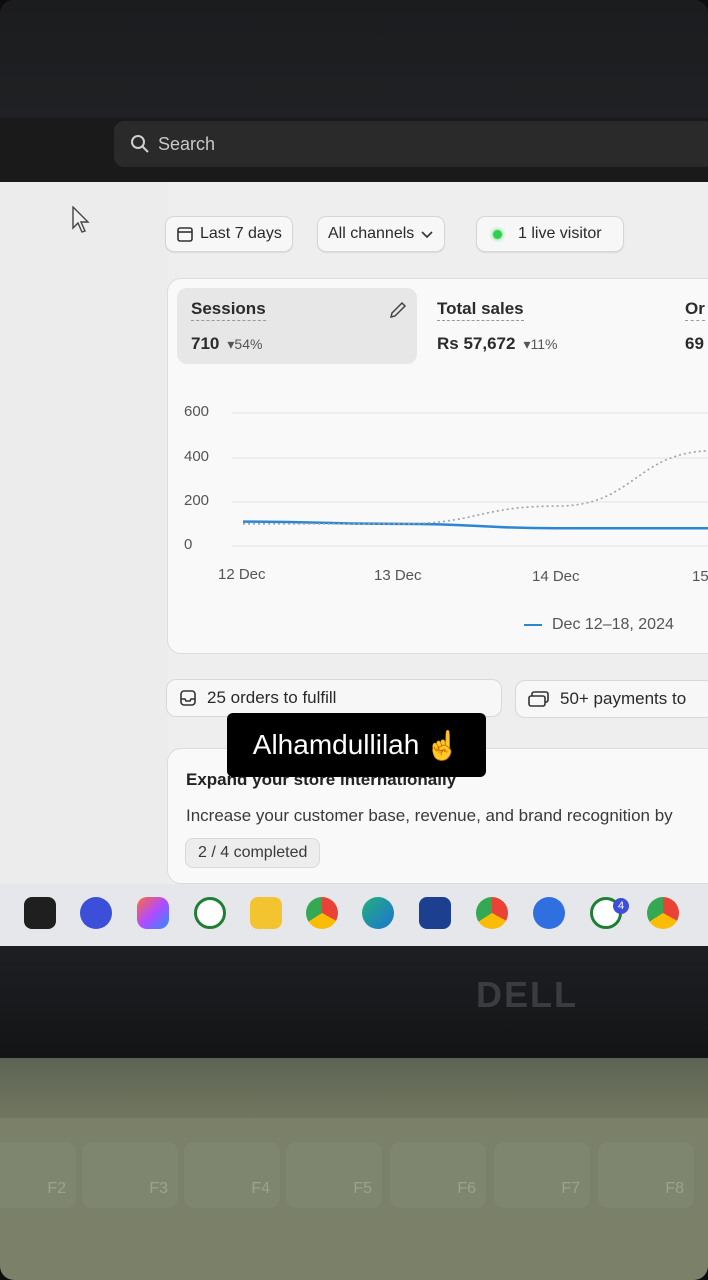 This screenshot has width=708, height=1280. I want to click on sessions-chart, so click(470, 479).